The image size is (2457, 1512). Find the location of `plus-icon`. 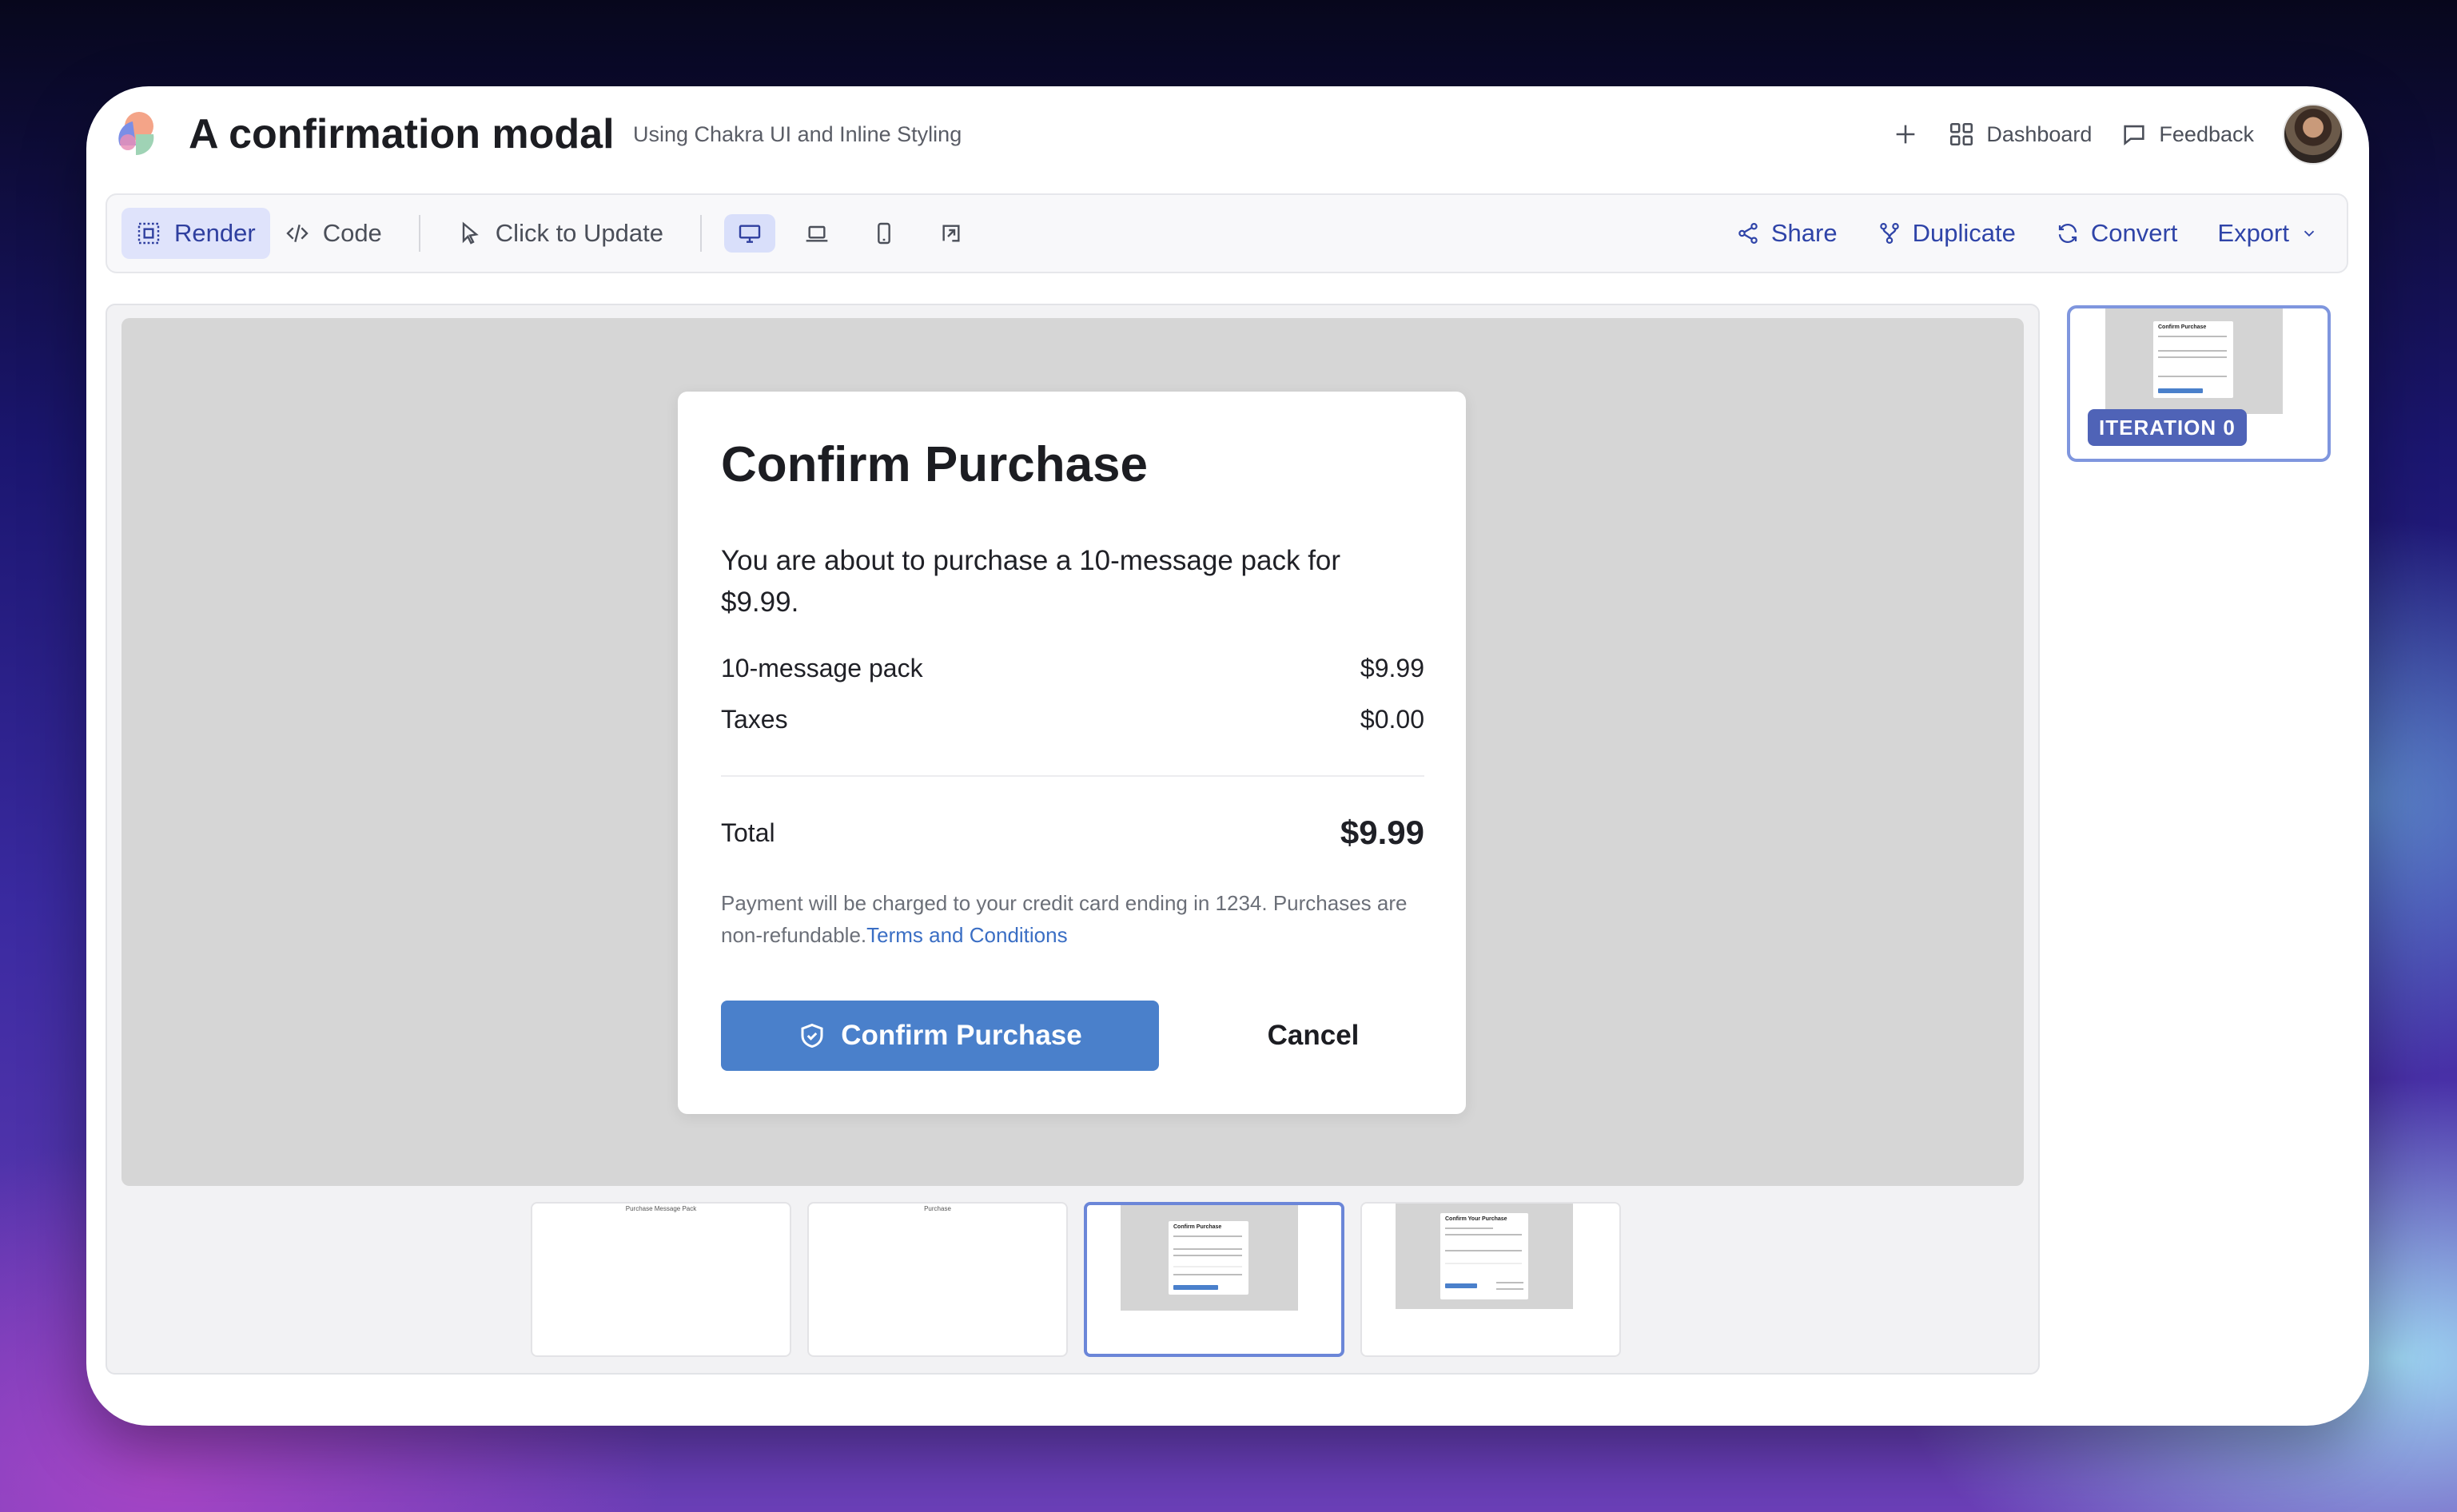

plus-icon is located at coordinates (1905, 134).